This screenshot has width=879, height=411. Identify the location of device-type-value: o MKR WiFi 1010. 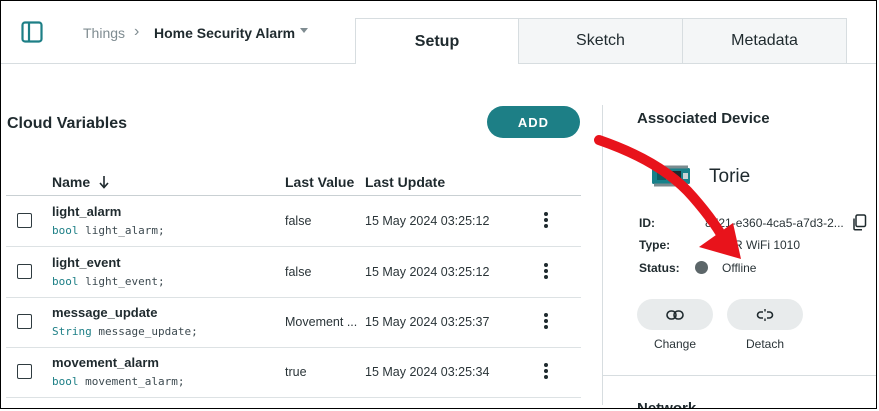
(753, 245).